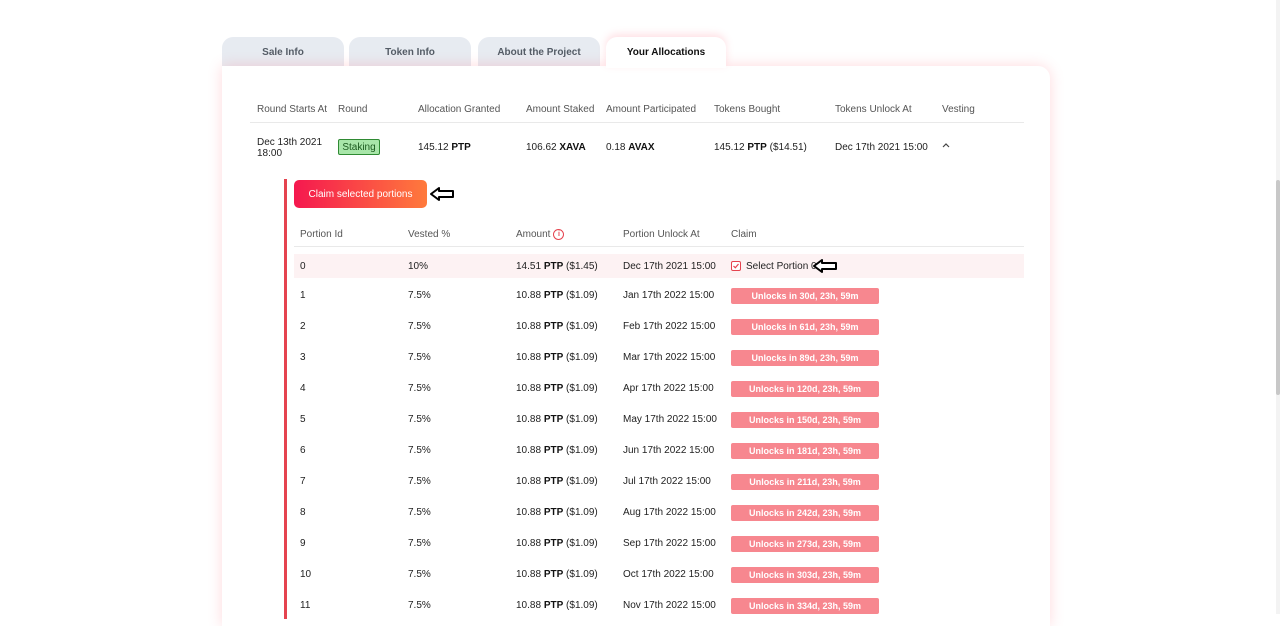 This screenshot has width=1280, height=626. I want to click on portion-id: 11, so click(305, 605).